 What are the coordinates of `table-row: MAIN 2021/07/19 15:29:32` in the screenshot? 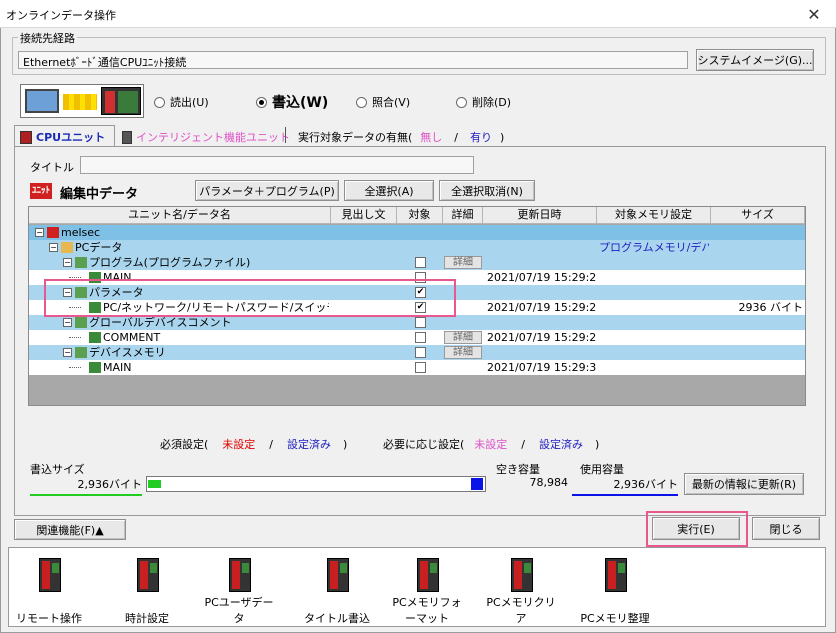 It's located at (417, 367).